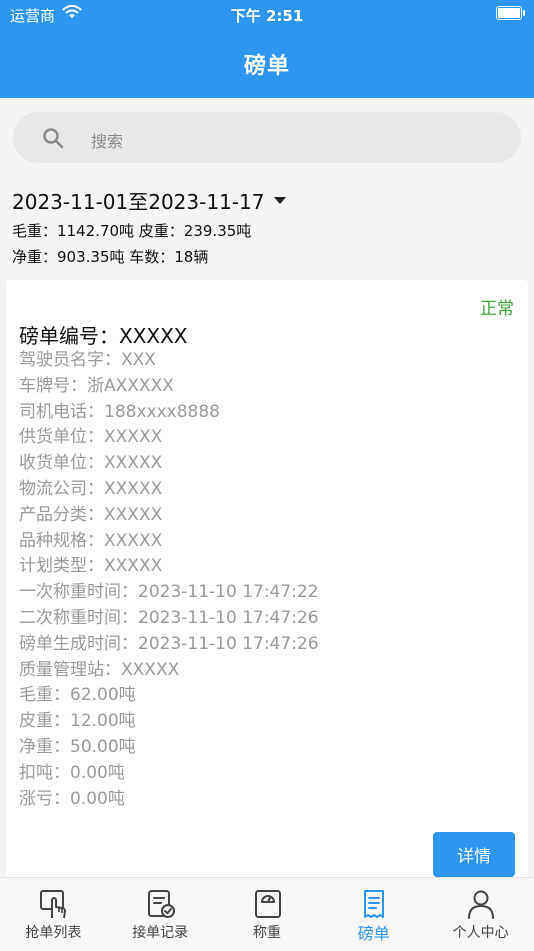 The image size is (534, 951). Describe the element at coordinates (266, 933) in the screenshot. I see `tab-label: 称重` at that location.